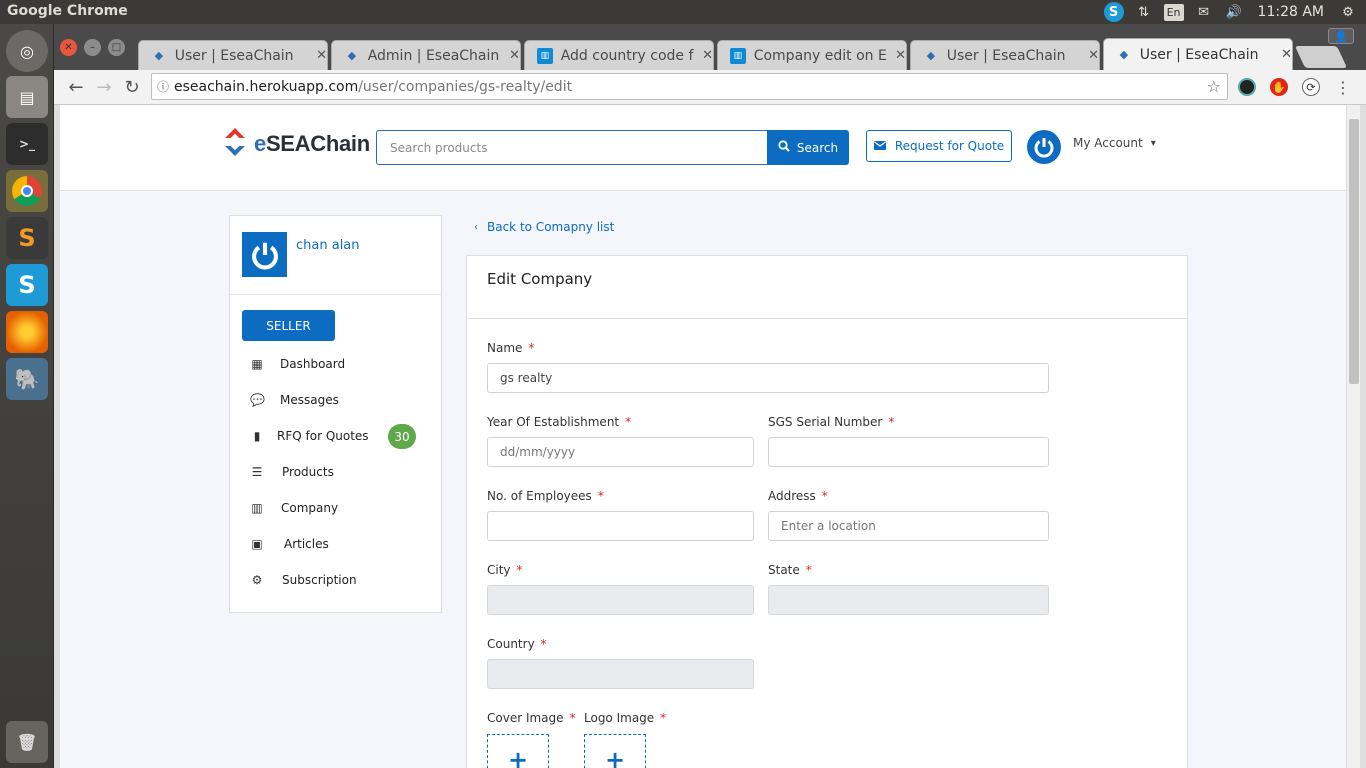 This screenshot has height=768, width=1366. Describe the element at coordinates (257, 400) in the screenshot. I see `comment-icon: 💬` at that location.